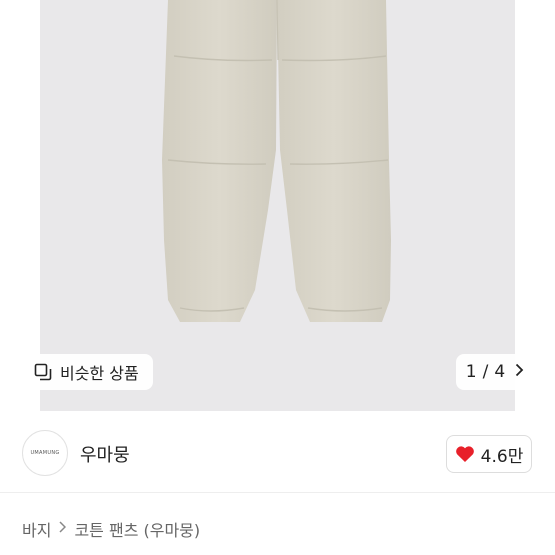 The width and height of the screenshot is (555, 555). What do you see at coordinates (277, 452) in the screenshot?
I see `seller-bar: UMAMUNG 우마뭉 4.6만` at bounding box center [277, 452].